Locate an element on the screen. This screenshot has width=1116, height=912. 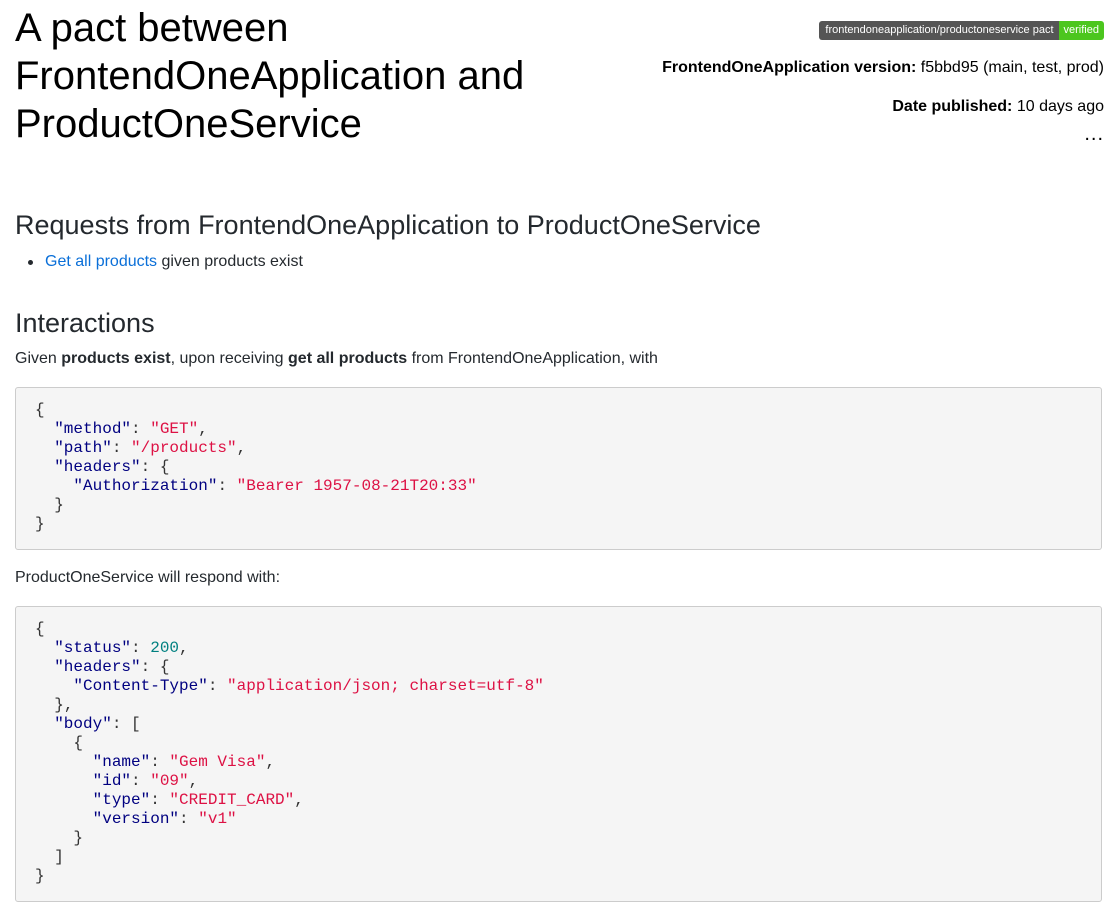
json-string: "v1" is located at coordinates (217, 819).